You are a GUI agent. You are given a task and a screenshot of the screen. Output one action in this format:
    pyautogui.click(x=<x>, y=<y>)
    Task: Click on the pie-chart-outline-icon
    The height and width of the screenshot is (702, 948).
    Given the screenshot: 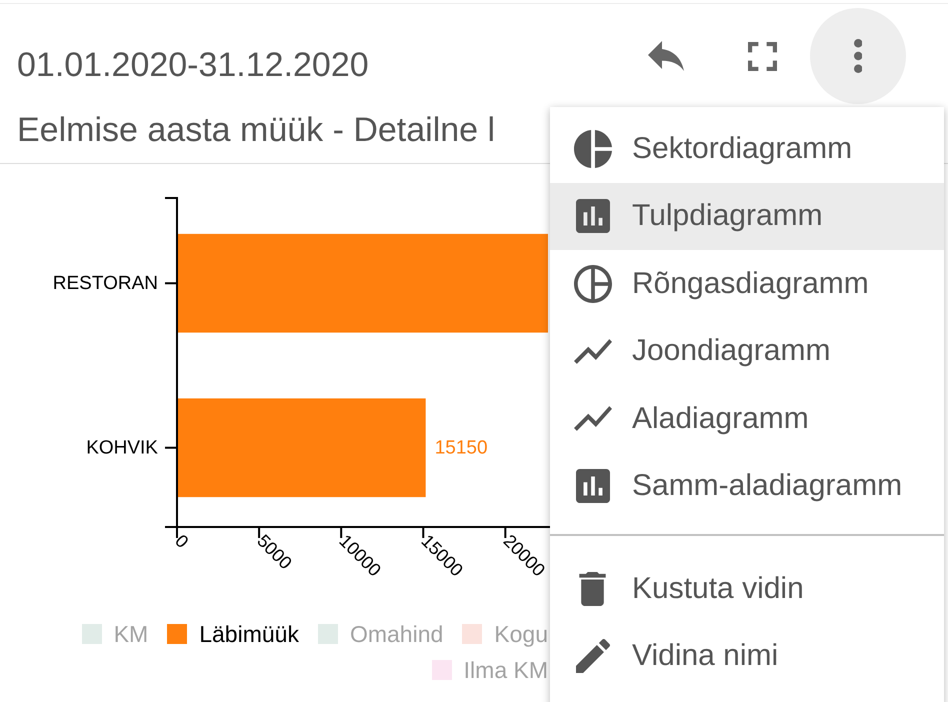 What is the action you would take?
    pyautogui.click(x=593, y=283)
    